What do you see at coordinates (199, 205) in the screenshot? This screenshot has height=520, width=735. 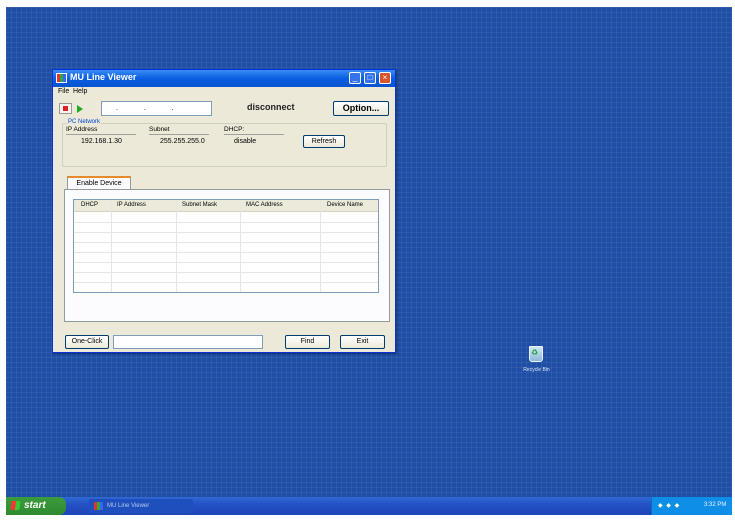 I see `column-header-subnet-mask: Subnet Mask` at bounding box center [199, 205].